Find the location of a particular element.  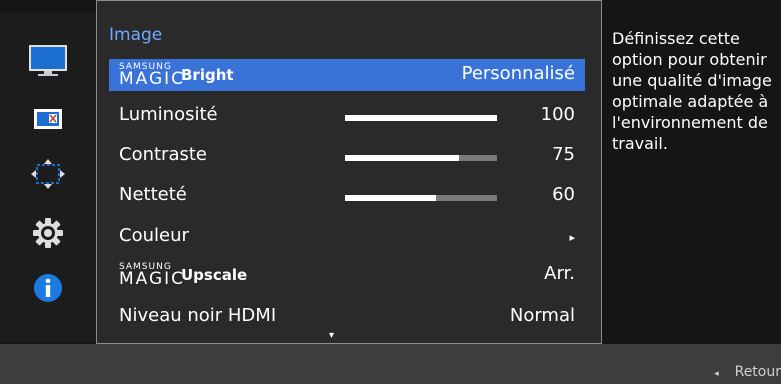

menu-item-magic-bright: SAMSUNG MAGIC Bright Personnalisé is located at coordinates (347, 75).